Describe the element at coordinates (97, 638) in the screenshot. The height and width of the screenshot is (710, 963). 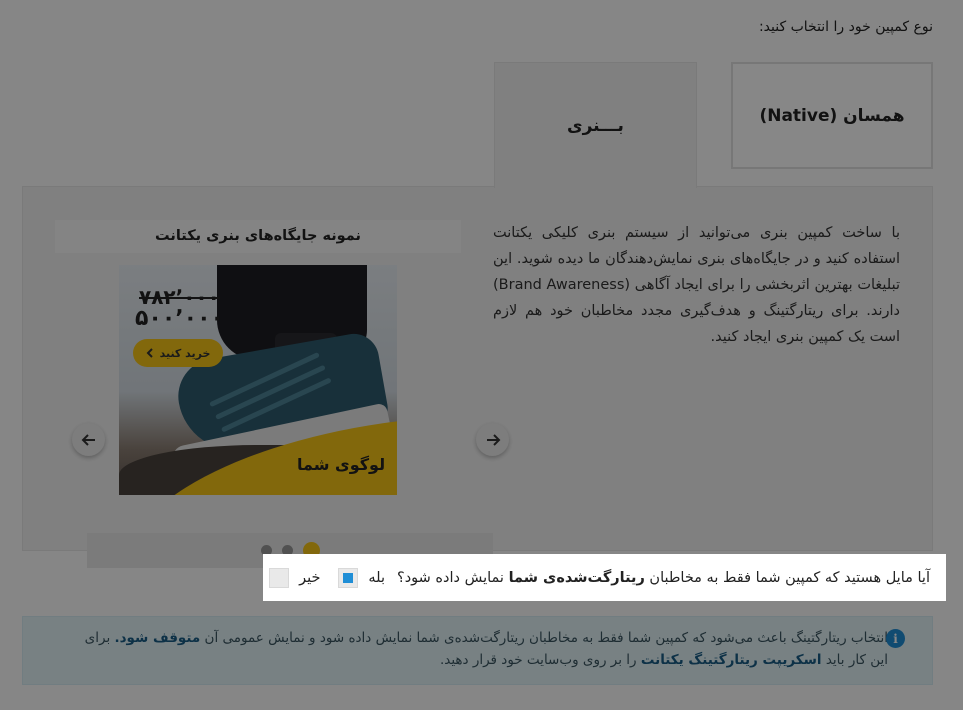
I see `info-text: برای` at that location.